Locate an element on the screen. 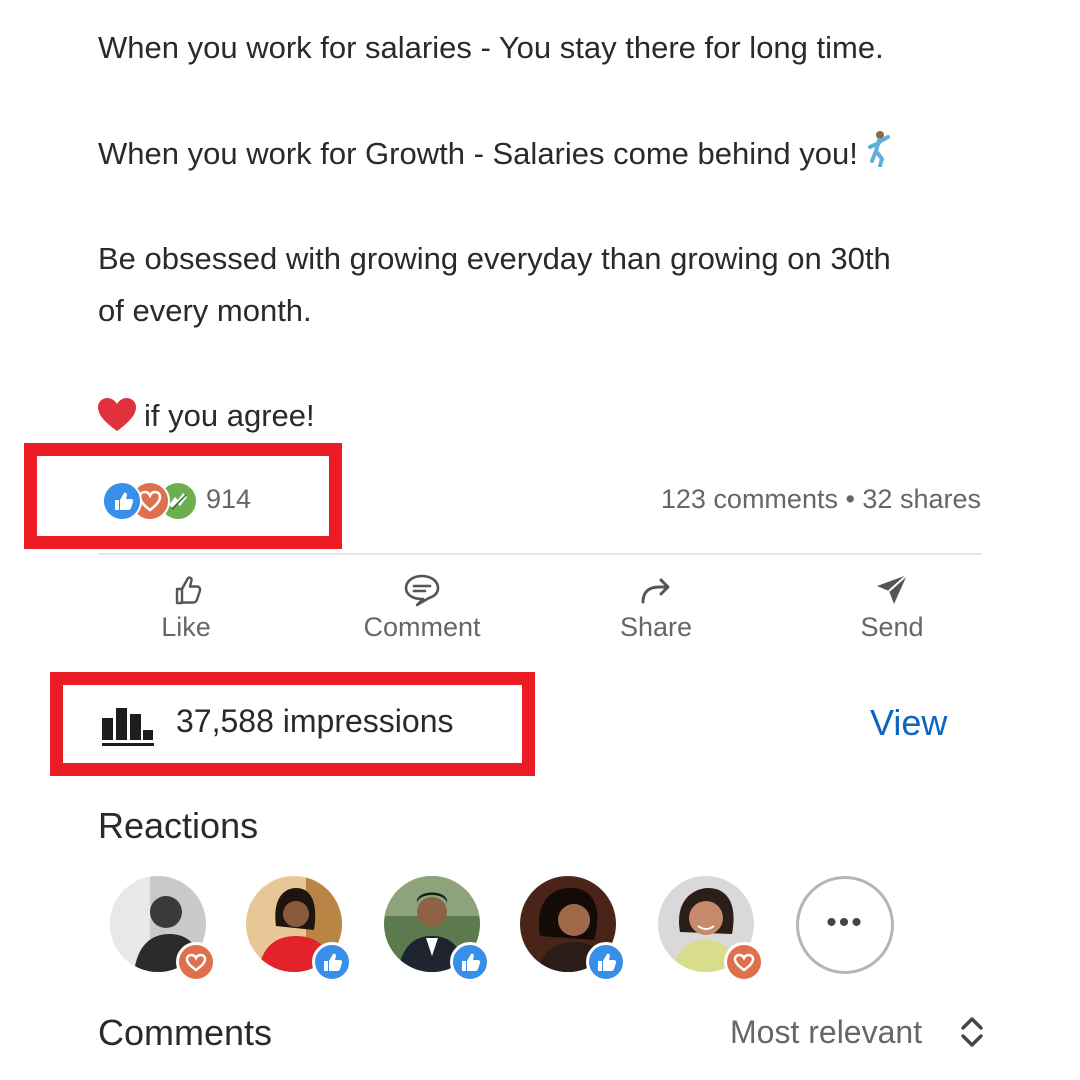 This screenshot has height=1080, width=1080. send-button: Send is located at coordinates (892, 607).